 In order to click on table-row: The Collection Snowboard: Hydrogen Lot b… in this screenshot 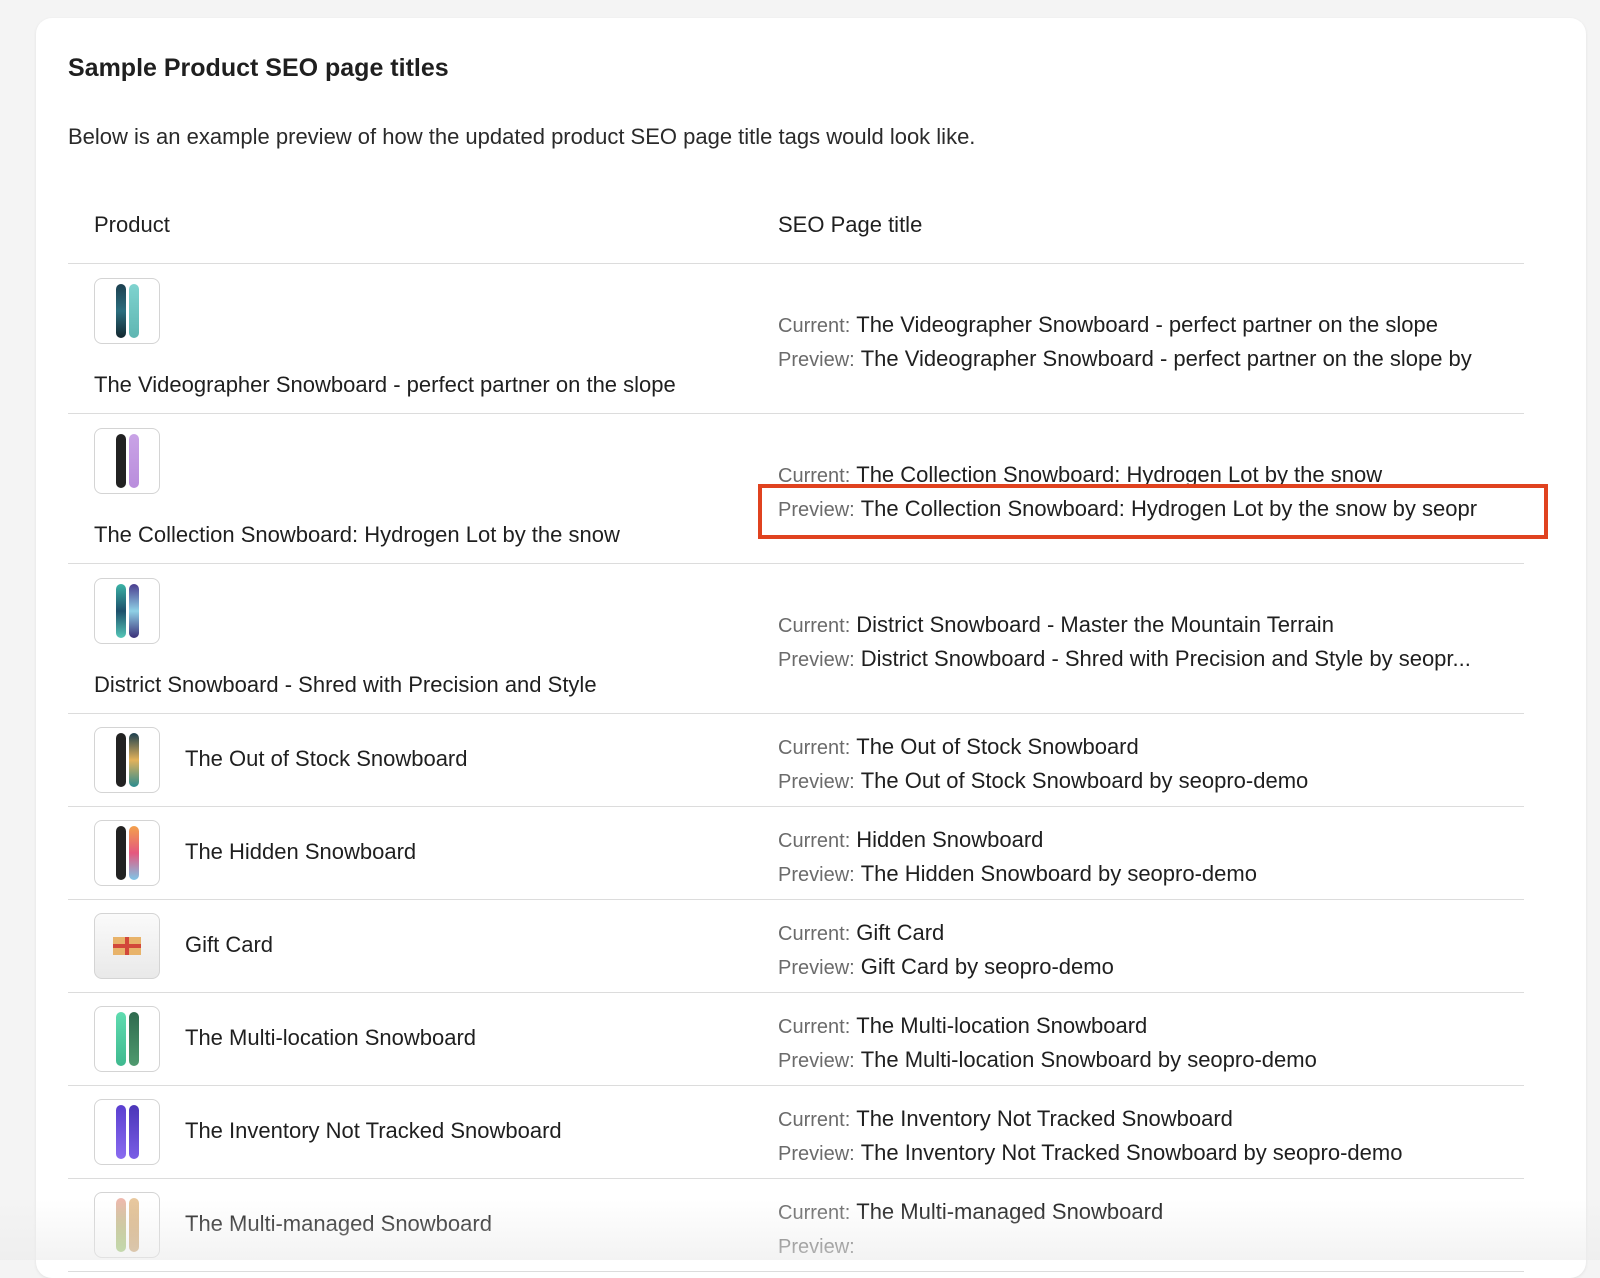, I will do `click(796, 489)`.